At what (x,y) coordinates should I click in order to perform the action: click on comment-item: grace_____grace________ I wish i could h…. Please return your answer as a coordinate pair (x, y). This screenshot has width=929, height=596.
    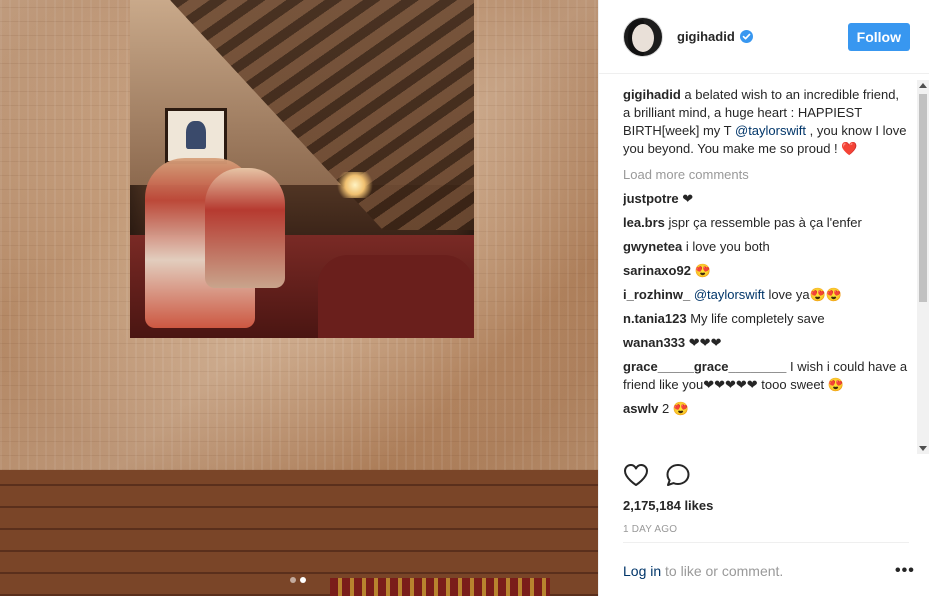
    Looking at the image, I should click on (765, 376).